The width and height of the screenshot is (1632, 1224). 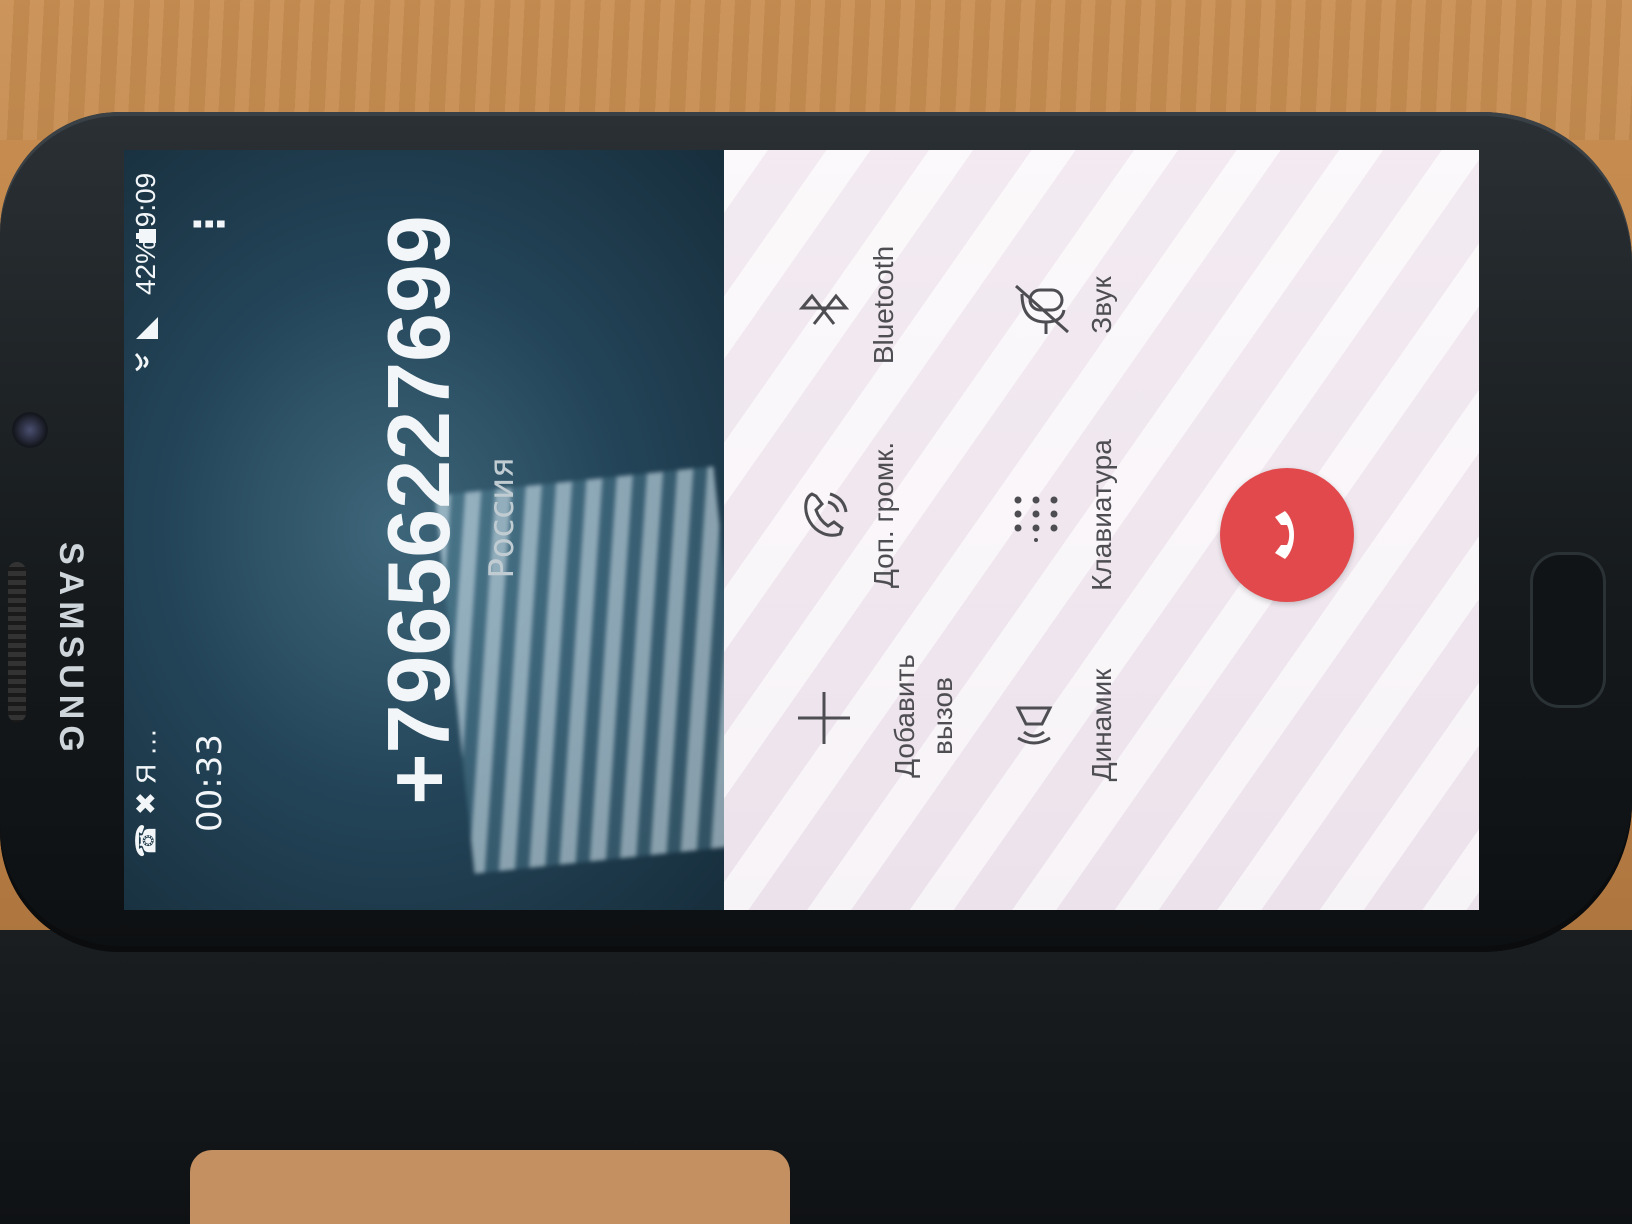 What do you see at coordinates (145, 267) in the screenshot?
I see `battery-level: 42%` at bounding box center [145, 267].